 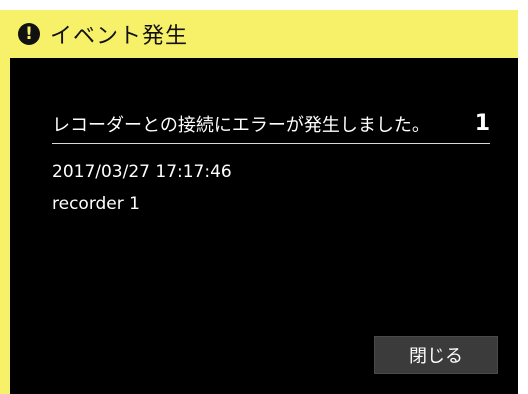 I want to click on event-message-row: レコーダーとの接続にエラーが発生しました。 1, so click(x=271, y=127).